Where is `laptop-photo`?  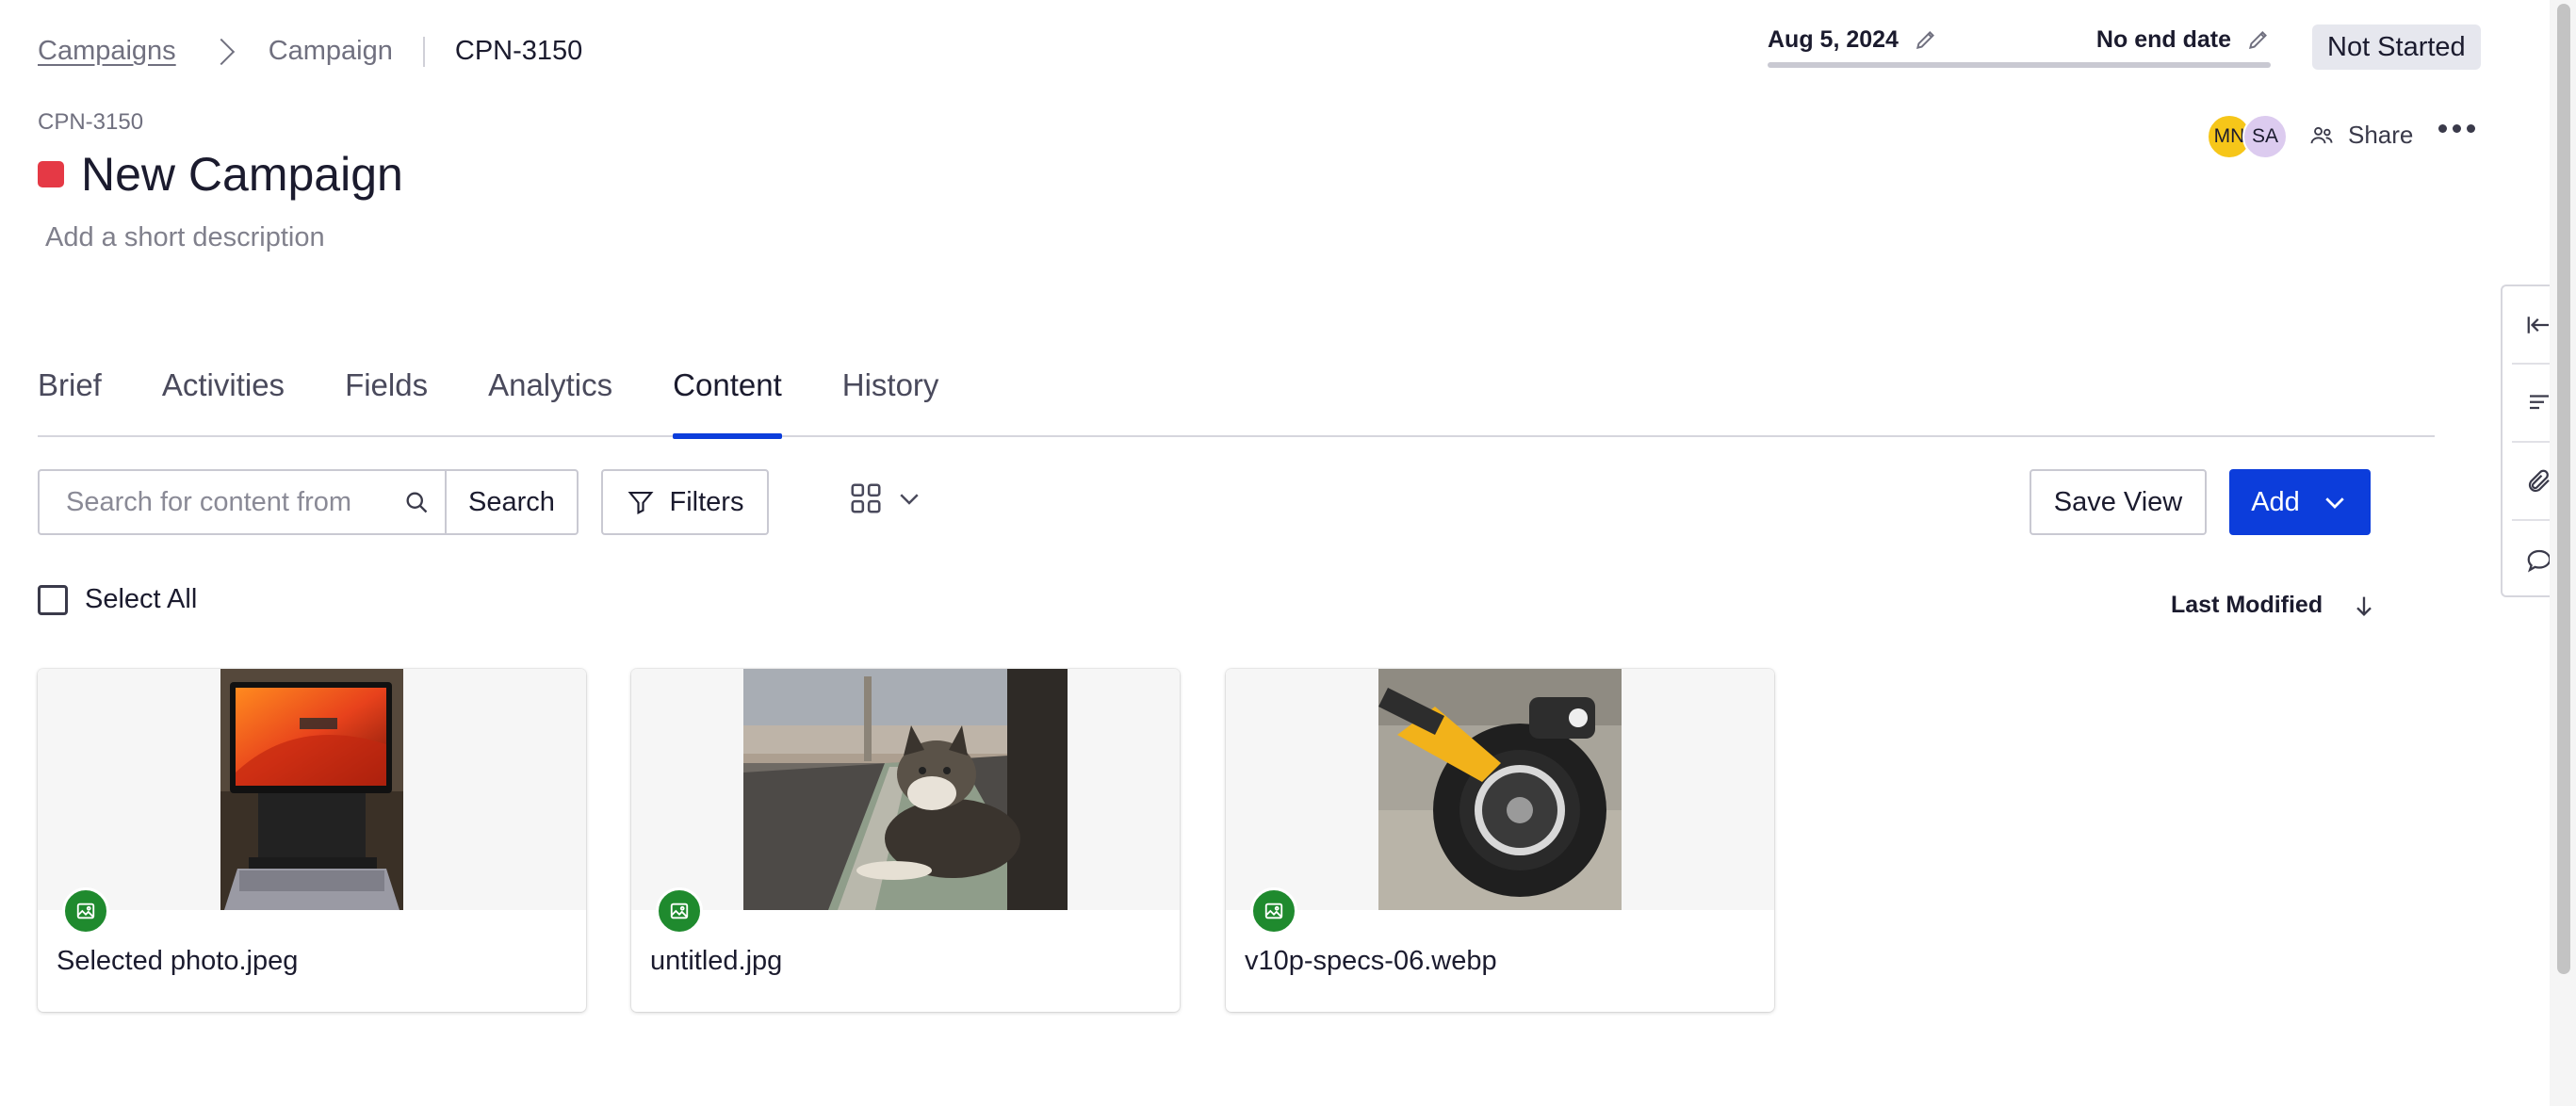
laptop-photo is located at coordinates (311, 789).